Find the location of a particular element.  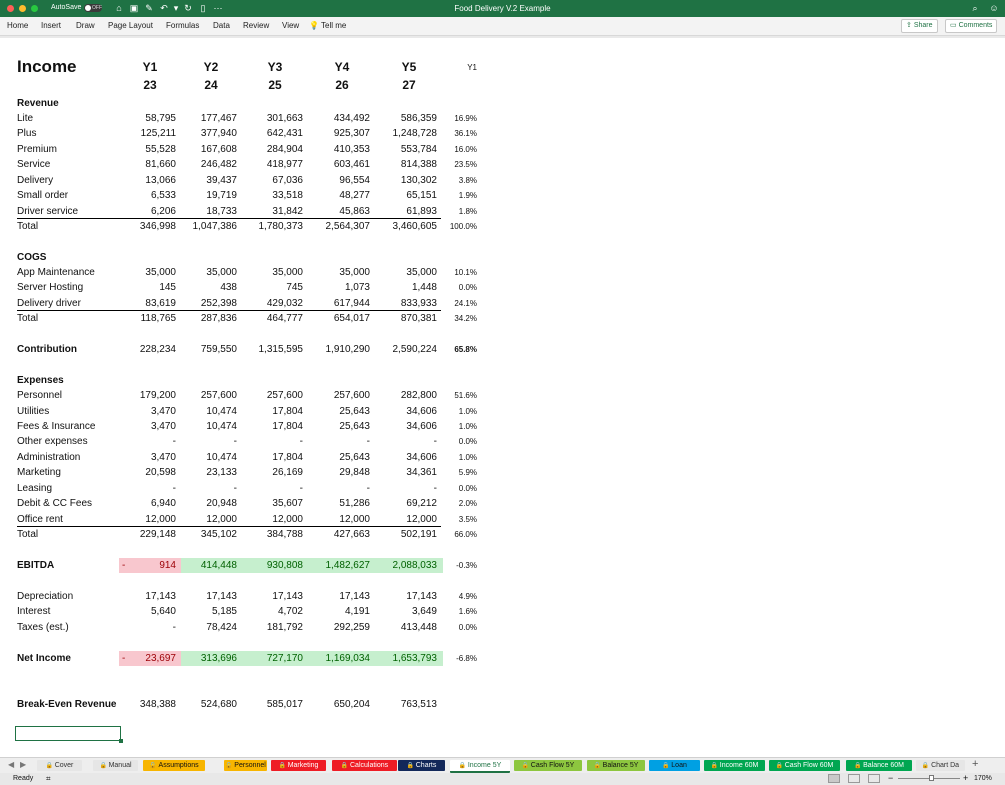

expenses-total-value: 384,788 is located at coordinates (284, 534).